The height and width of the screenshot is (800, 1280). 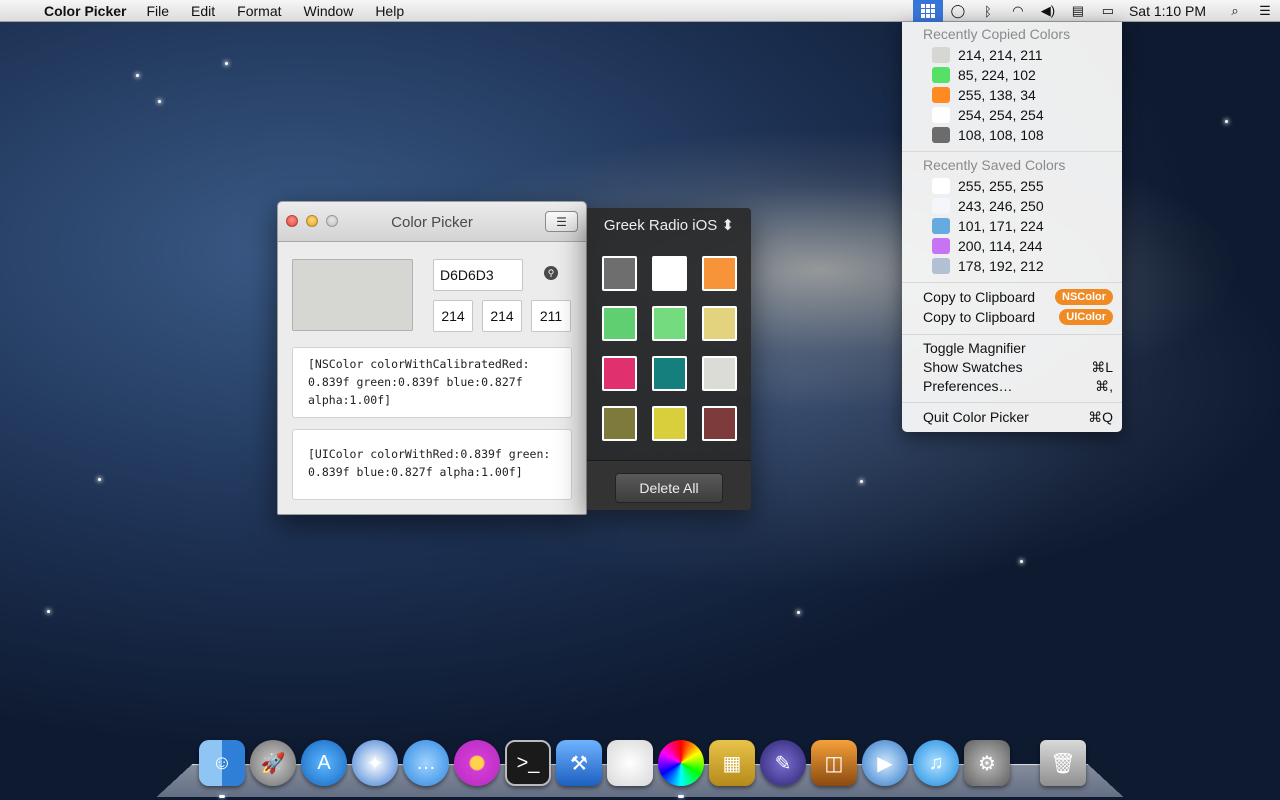 What do you see at coordinates (1265, 11) in the screenshot?
I see `notification-center-icon: ☰` at bounding box center [1265, 11].